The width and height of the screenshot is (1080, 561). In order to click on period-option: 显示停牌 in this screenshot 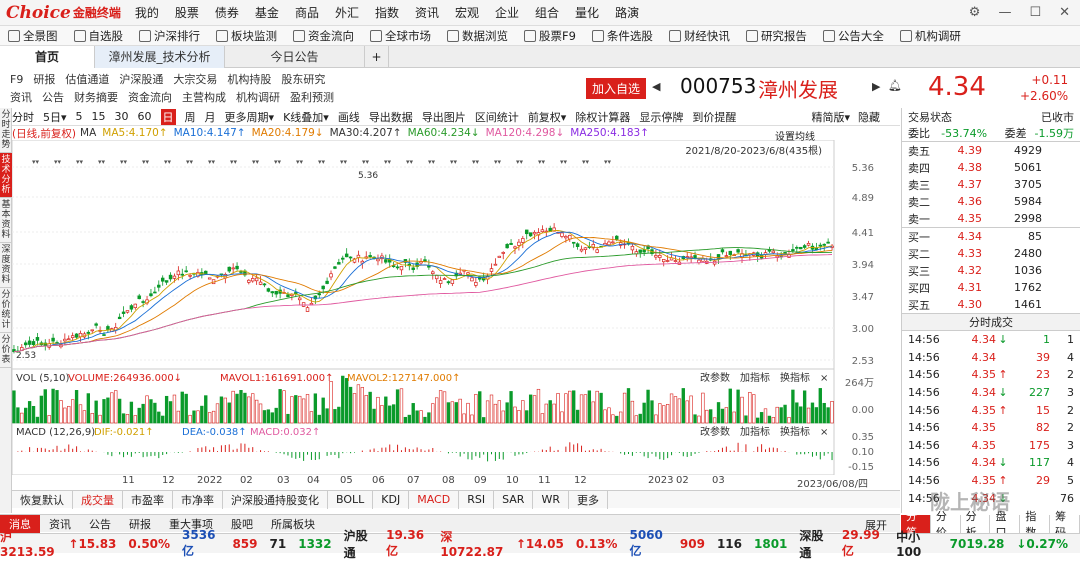, I will do `click(661, 117)`.